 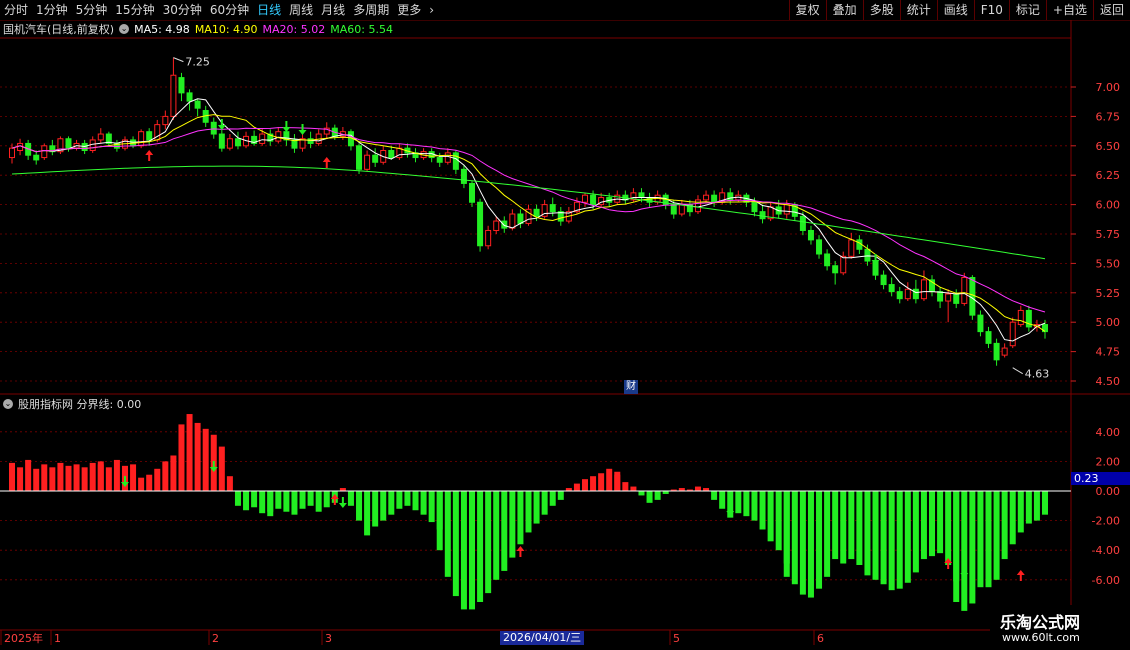 I want to click on indicator-tick-label: 0.00, so click(x=1108, y=491).